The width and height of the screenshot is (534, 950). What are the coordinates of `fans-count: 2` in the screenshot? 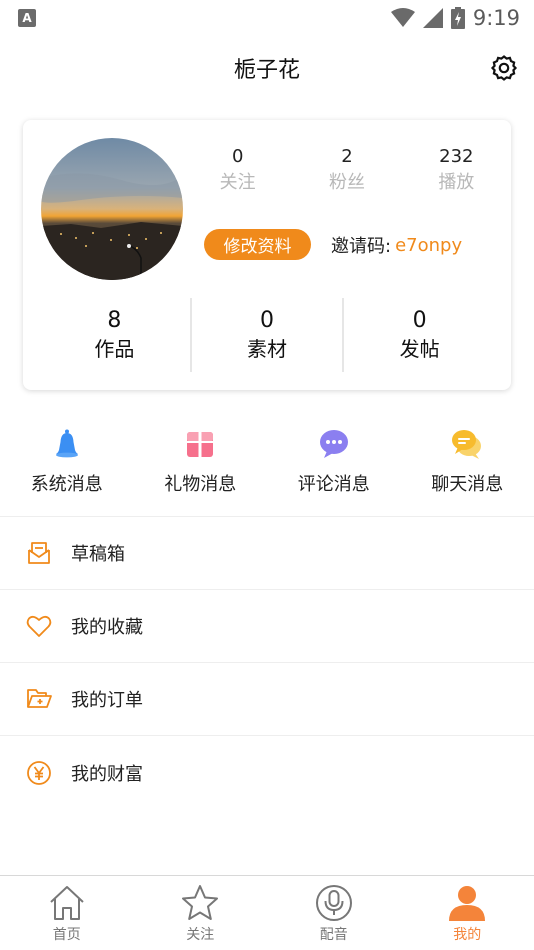 It's located at (347, 156).